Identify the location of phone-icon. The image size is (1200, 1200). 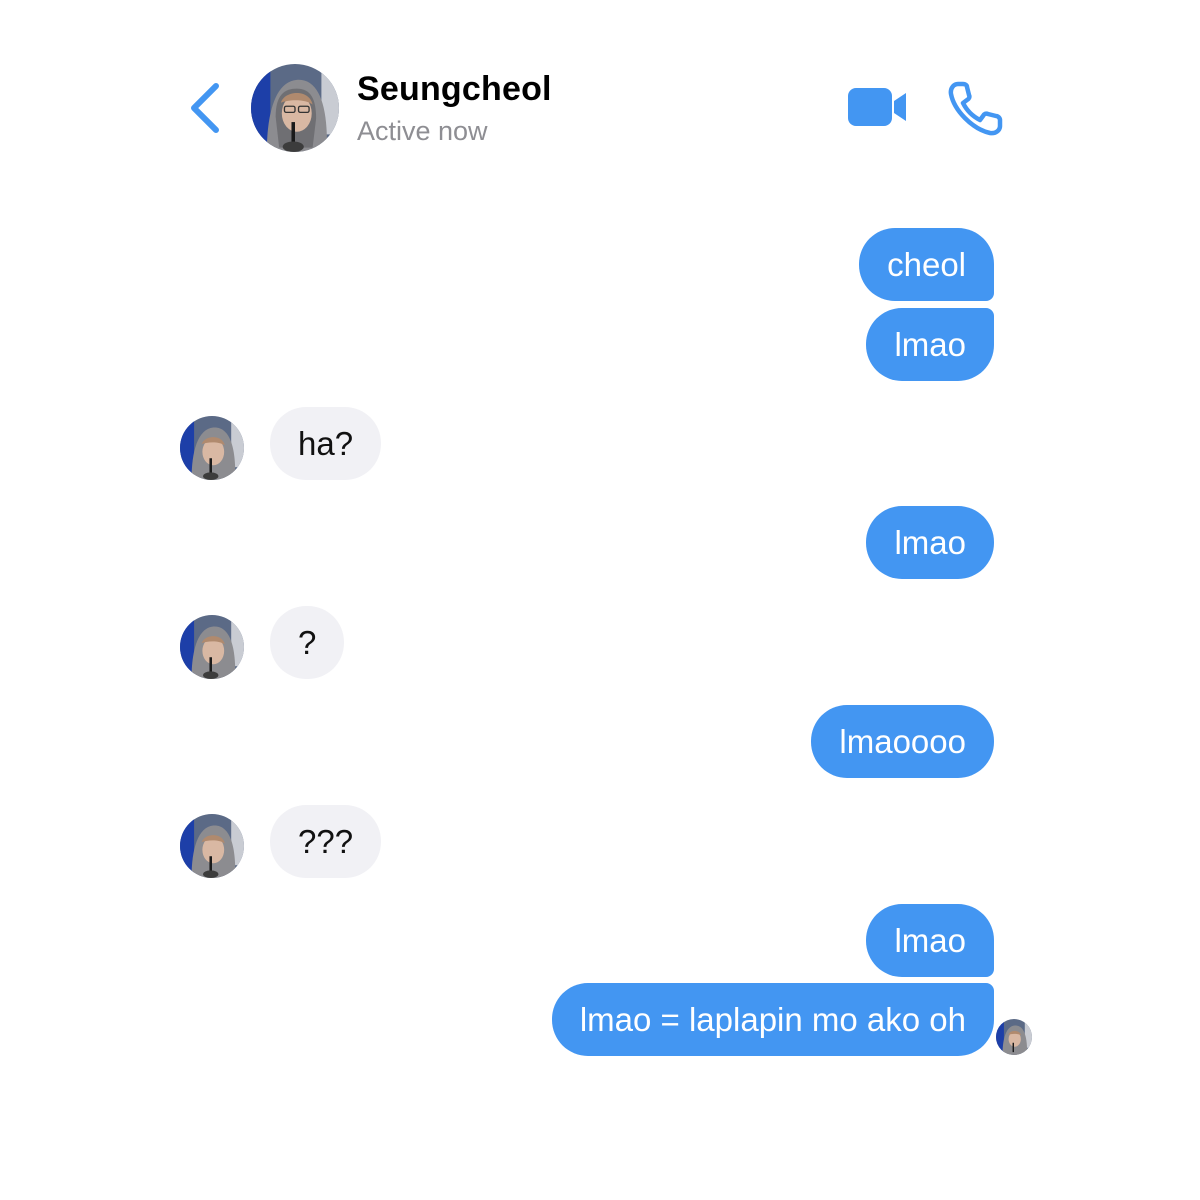
(975, 108).